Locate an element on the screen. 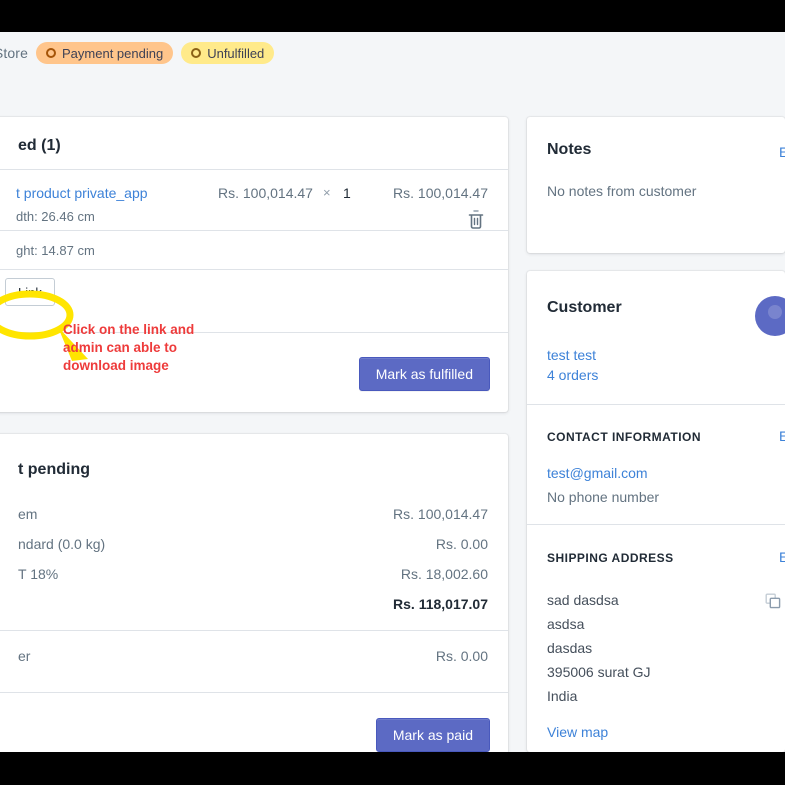 The image size is (785, 785). shipping-address-line: dasdas is located at coordinates (570, 648).